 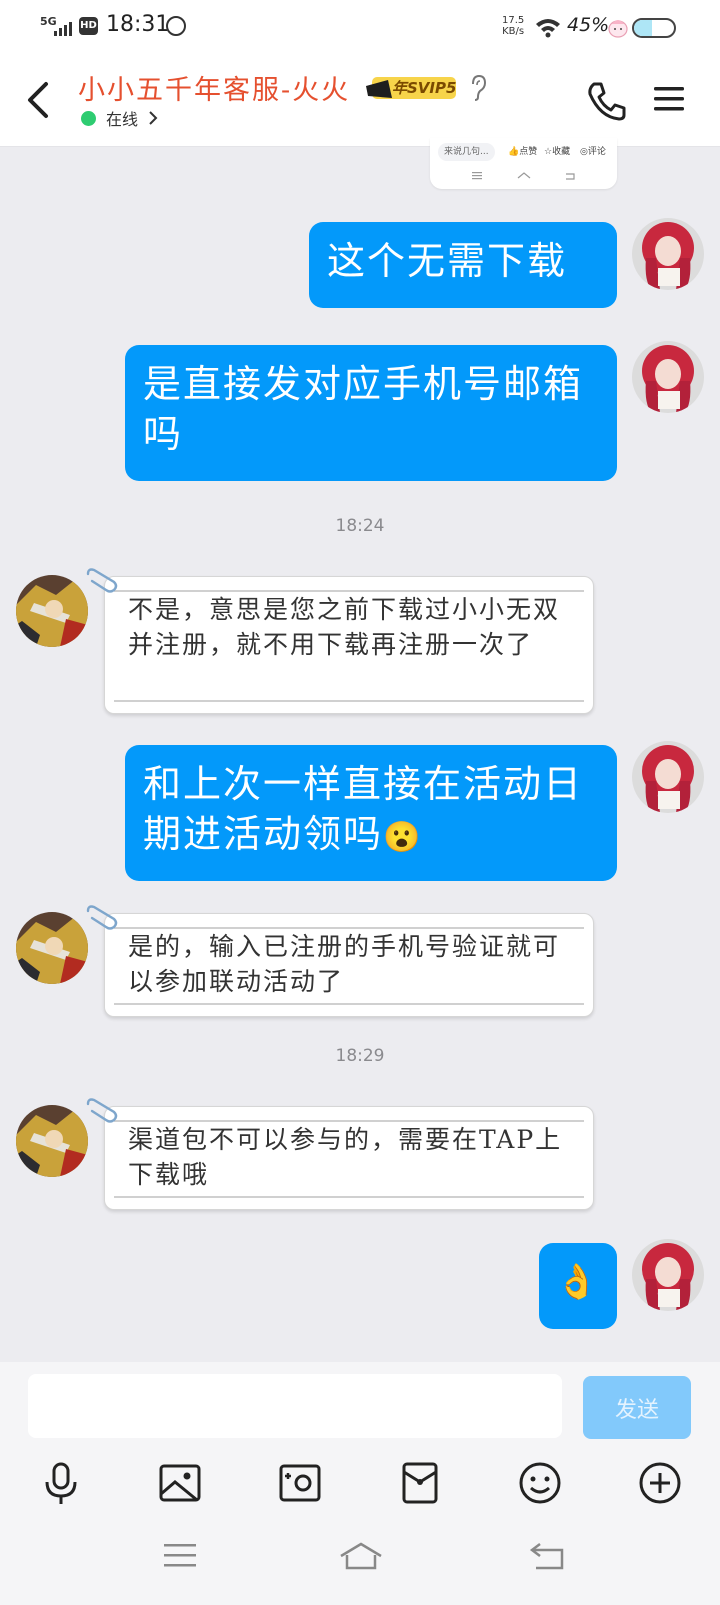 What do you see at coordinates (138, 24) in the screenshot?
I see `clock: 18:31` at bounding box center [138, 24].